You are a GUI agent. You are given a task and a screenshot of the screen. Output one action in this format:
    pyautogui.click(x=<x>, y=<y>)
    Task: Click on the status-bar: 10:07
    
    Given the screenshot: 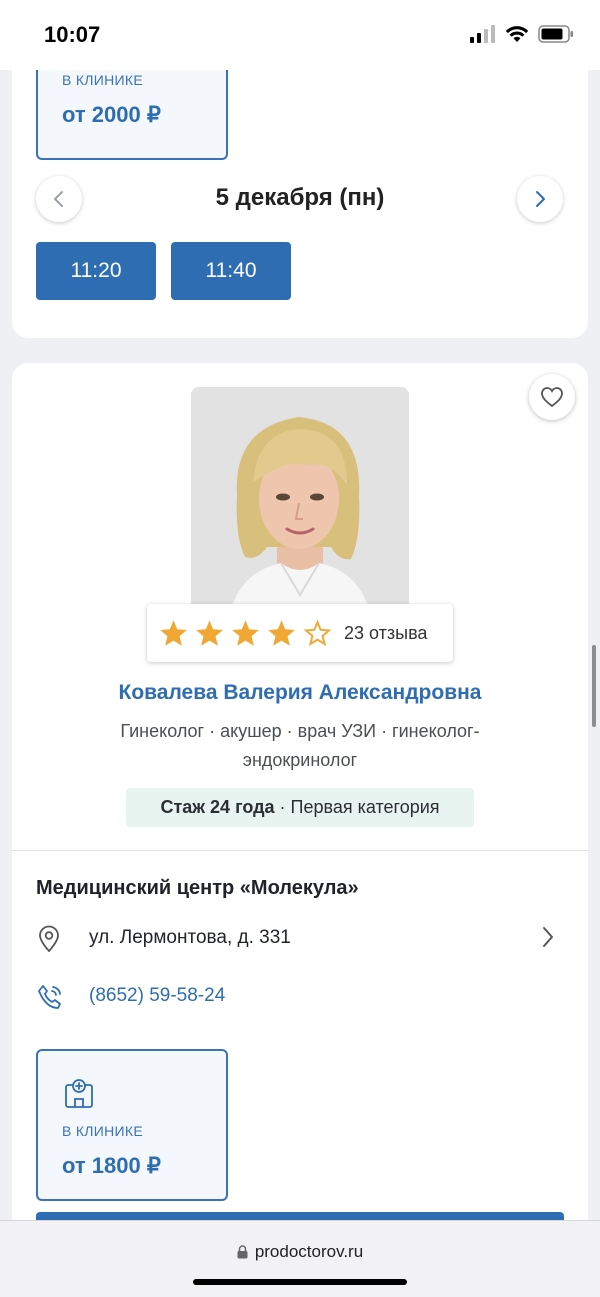 What is the action you would take?
    pyautogui.click(x=300, y=35)
    